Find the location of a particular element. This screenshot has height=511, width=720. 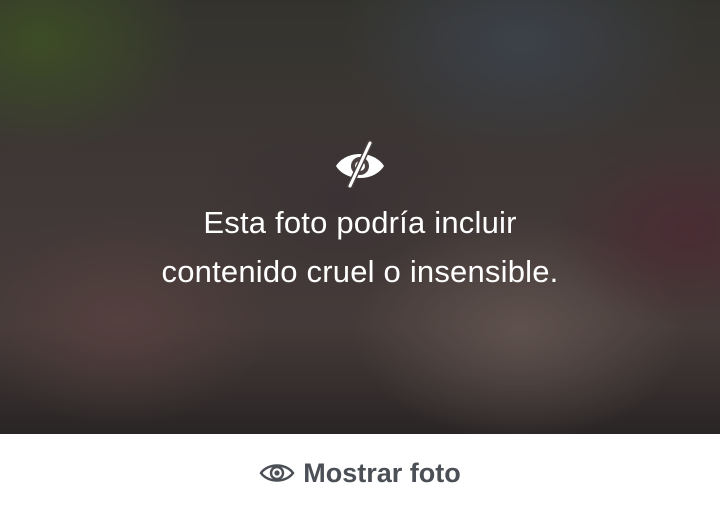

warning-message-line-1: Esta foto podría incluir is located at coordinates (360, 222).